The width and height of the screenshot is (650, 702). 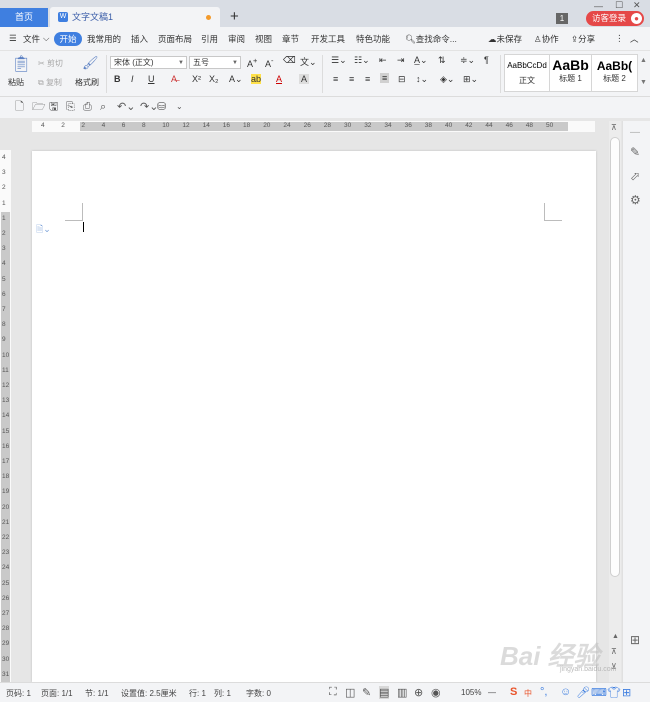 I want to click on font-name-select: 宋体 (正文) ▼, so click(x=148, y=62).